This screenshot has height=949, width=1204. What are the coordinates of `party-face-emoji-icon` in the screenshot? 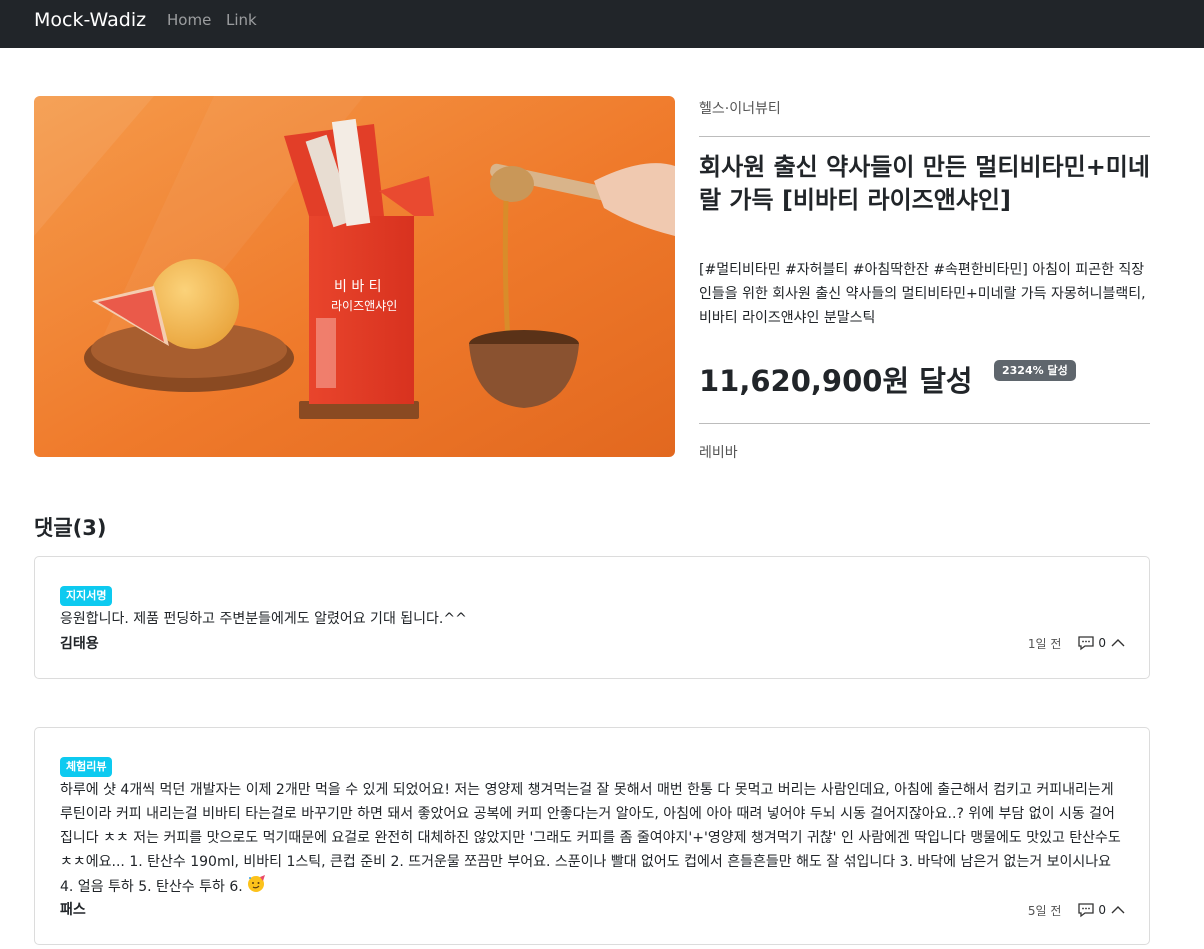 It's located at (256, 888).